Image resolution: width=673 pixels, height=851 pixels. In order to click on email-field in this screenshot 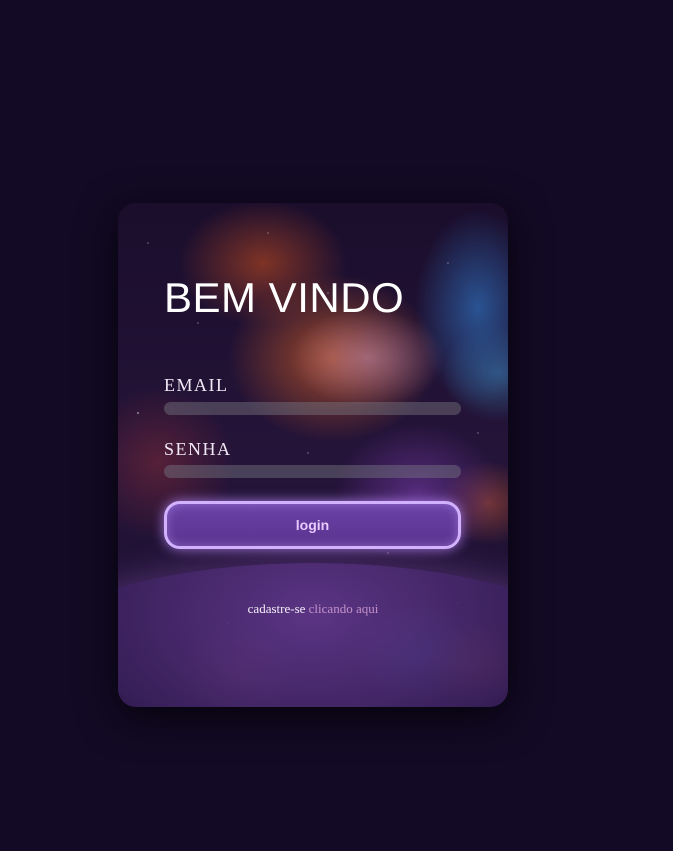, I will do `click(312, 408)`.